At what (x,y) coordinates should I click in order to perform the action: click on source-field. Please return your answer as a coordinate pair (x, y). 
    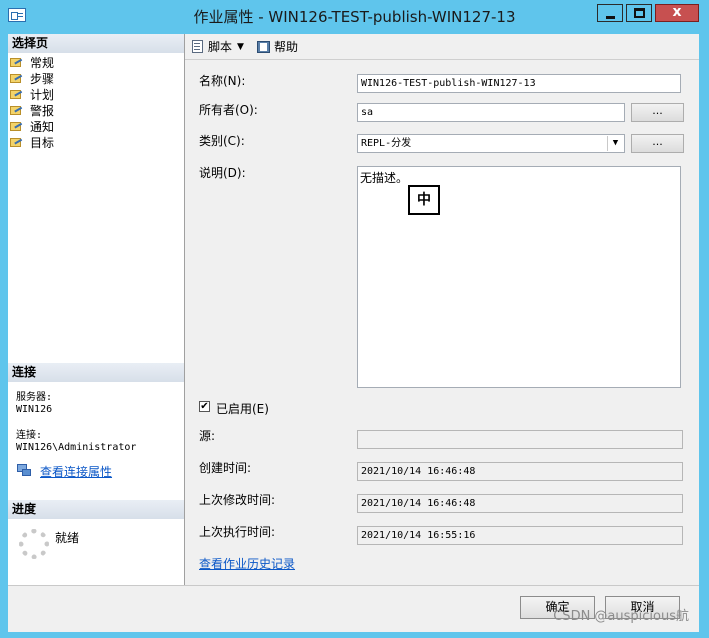
    Looking at the image, I should click on (520, 439).